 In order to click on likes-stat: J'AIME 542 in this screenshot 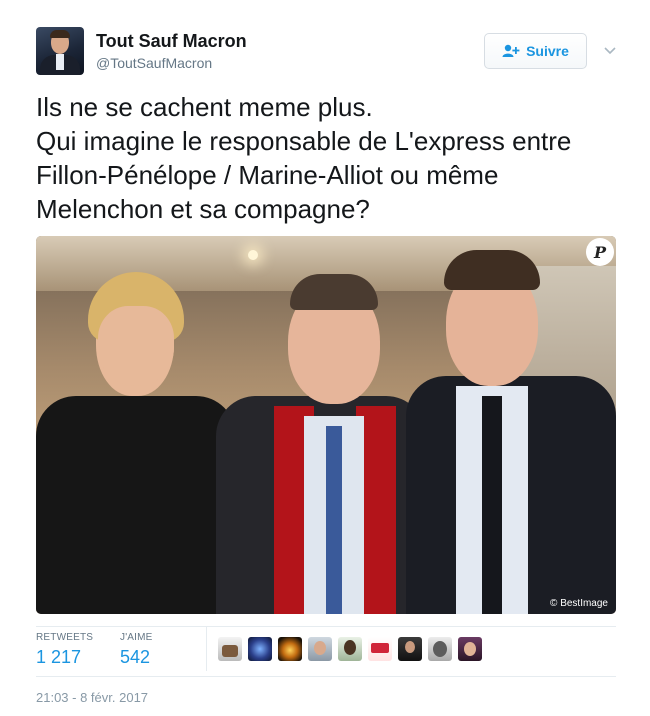, I will do `click(136, 650)`.